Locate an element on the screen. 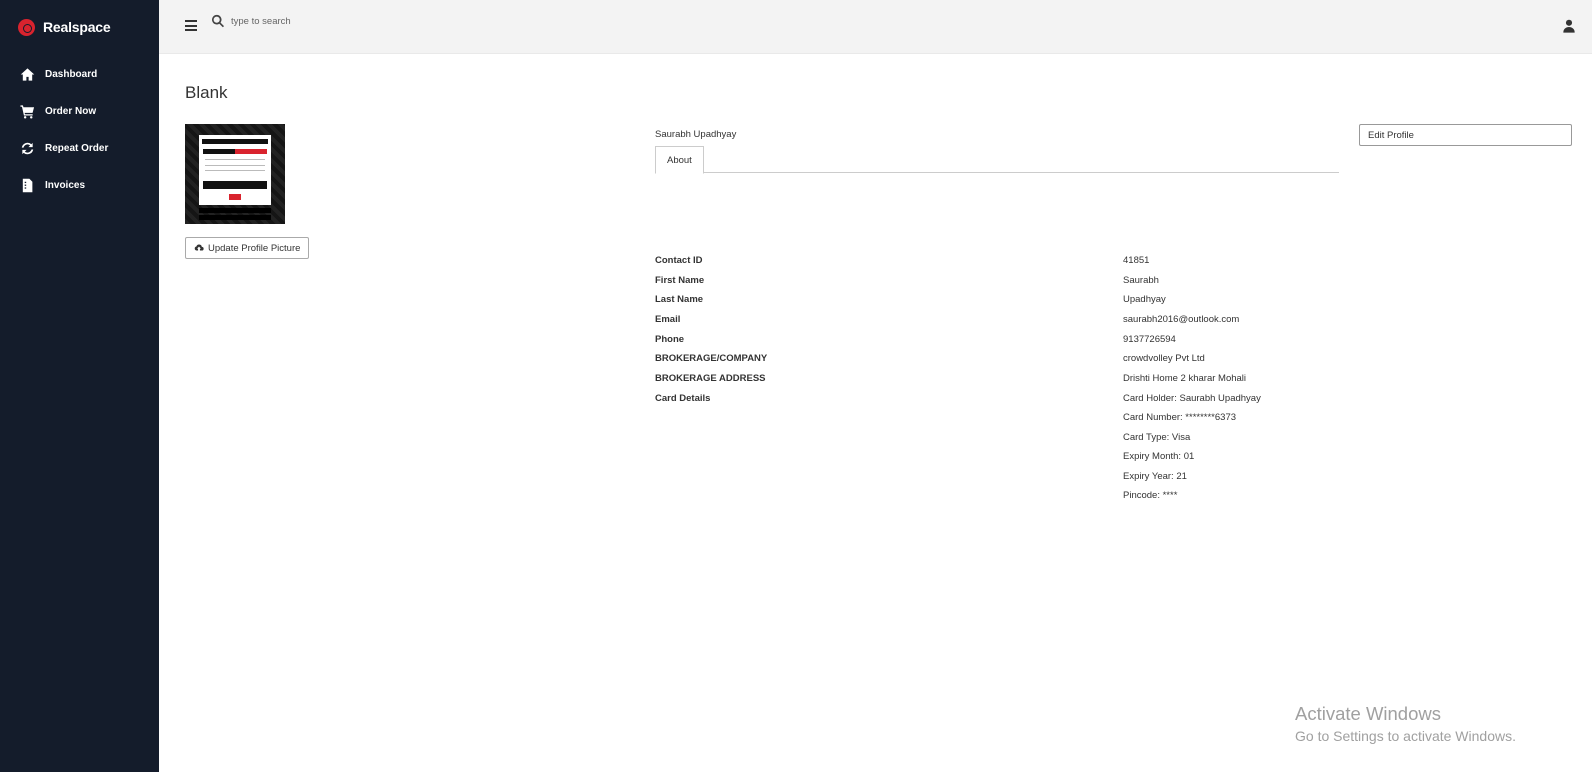  tab-about-label: About is located at coordinates (679, 160).